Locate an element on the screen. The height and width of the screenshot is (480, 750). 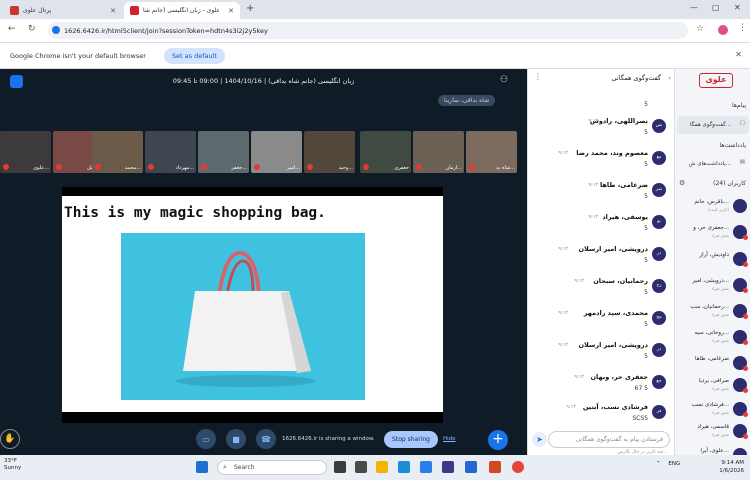
taskbar-search: ⌕ Search is located at coordinates (272, 467).